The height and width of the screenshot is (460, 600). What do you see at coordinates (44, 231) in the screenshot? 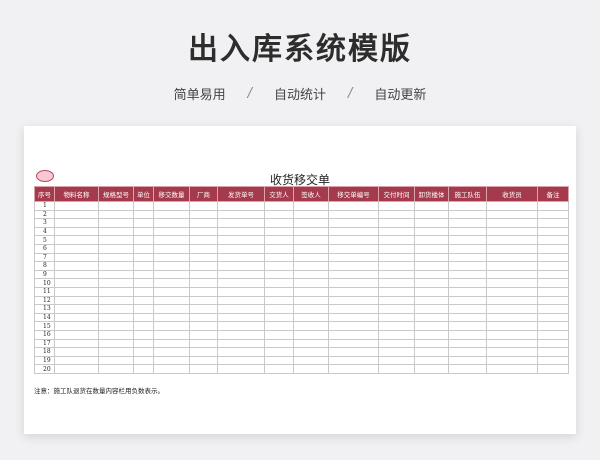
I see `row-number-cell: 4` at bounding box center [44, 231].